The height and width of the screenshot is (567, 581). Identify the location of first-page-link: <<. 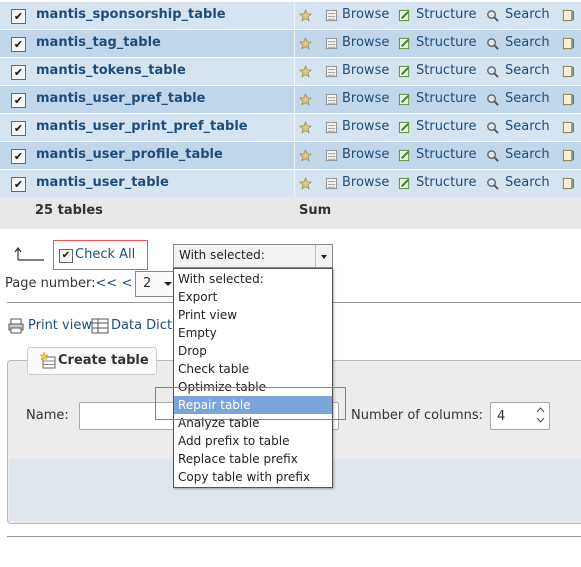
(107, 283).